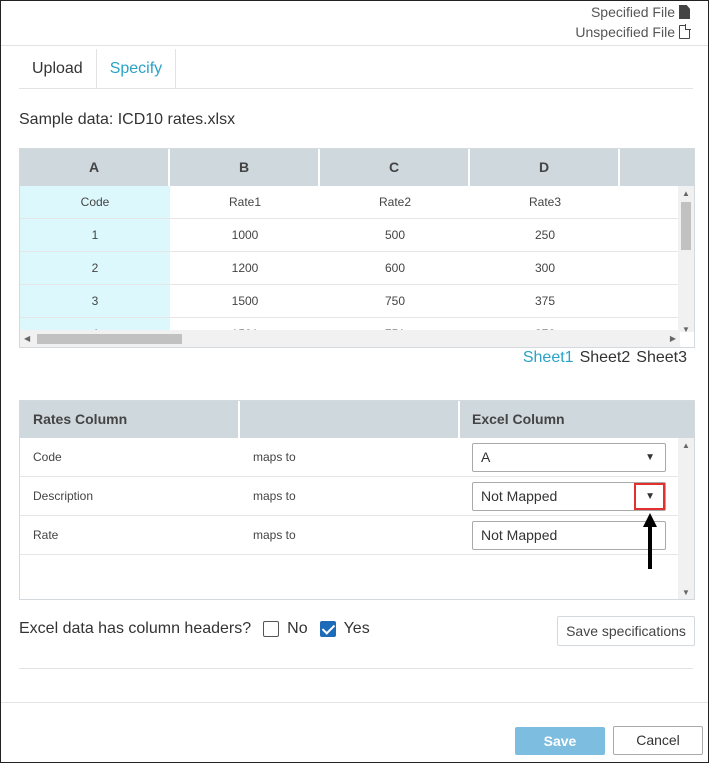 This screenshot has width=709, height=763. I want to click on file-legend: Specified File Unspecified File, so click(633, 22).